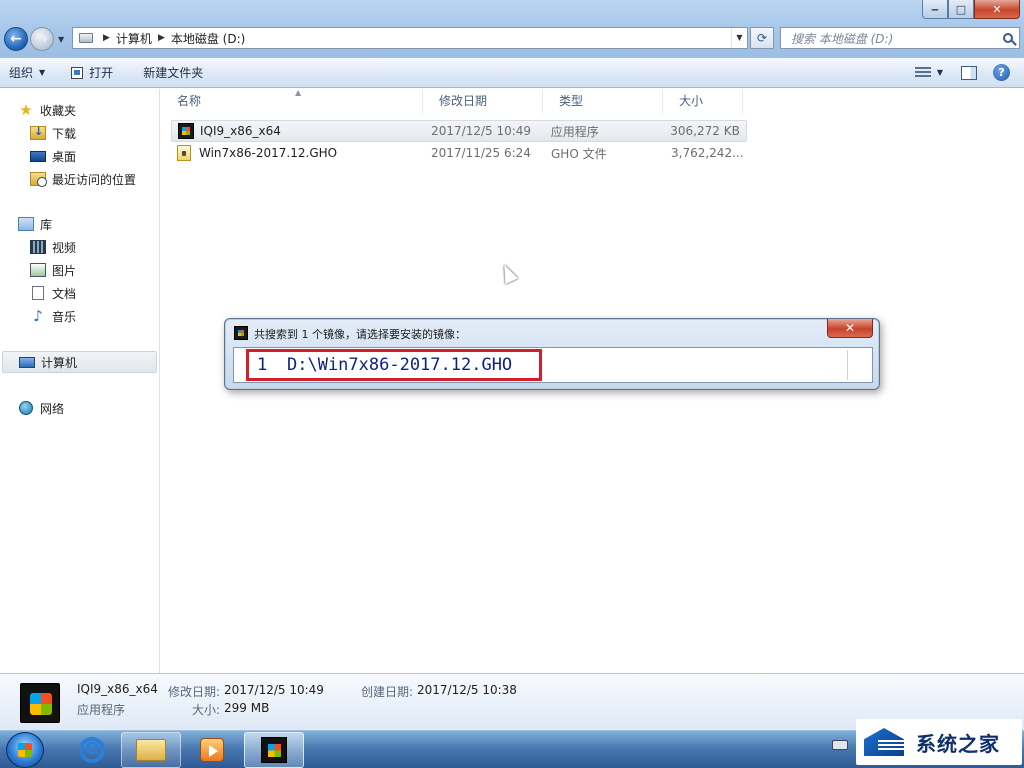 This screenshot has width=1024, height=768. What do you see at coordinates (27, 362) in the screenshot?
I see `computer-icon` at bounding box center [27, 362].